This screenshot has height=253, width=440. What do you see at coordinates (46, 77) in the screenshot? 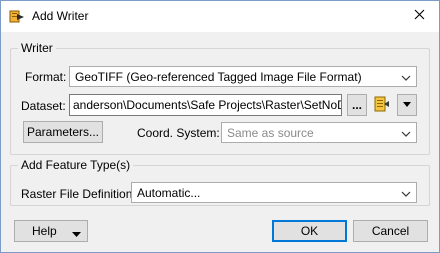
I see `format-label: Format:` at bounding box center [46, 77].